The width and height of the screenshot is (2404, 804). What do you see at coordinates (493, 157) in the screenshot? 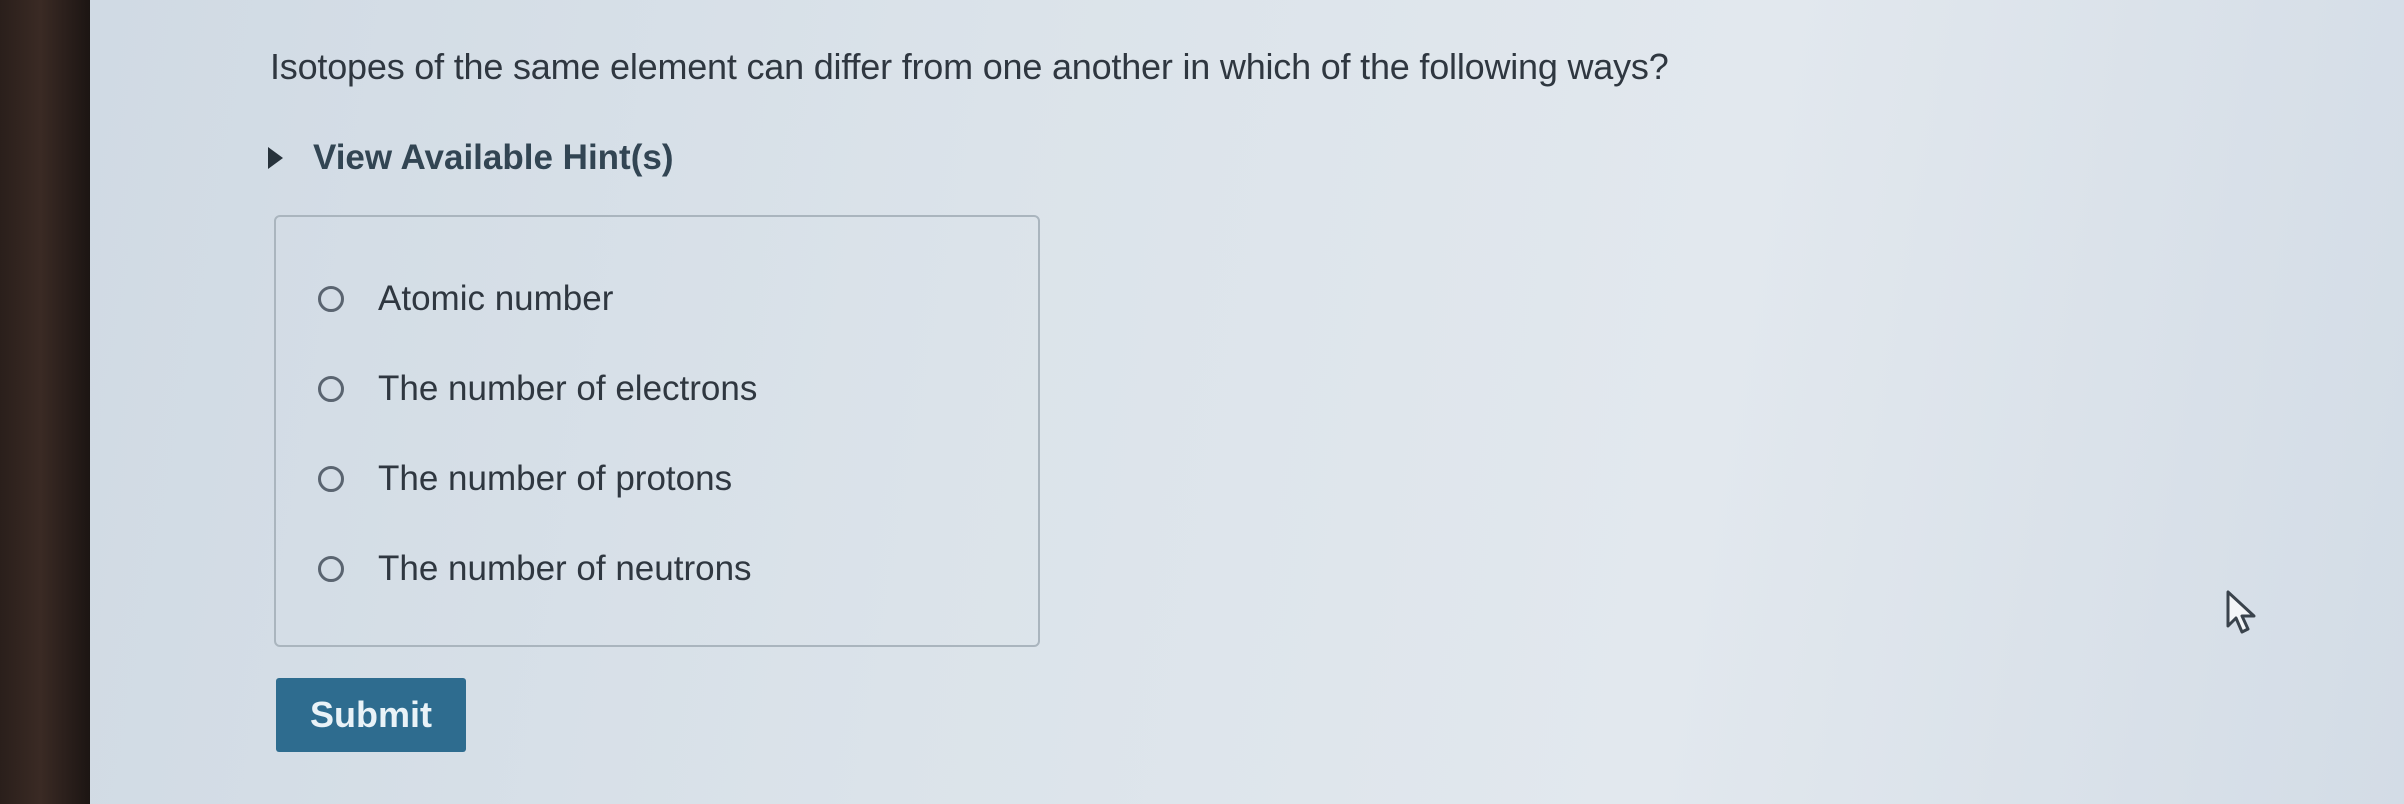
I see `view-hints-label: View Available Hint(s)` at bounding box center [493, 157].